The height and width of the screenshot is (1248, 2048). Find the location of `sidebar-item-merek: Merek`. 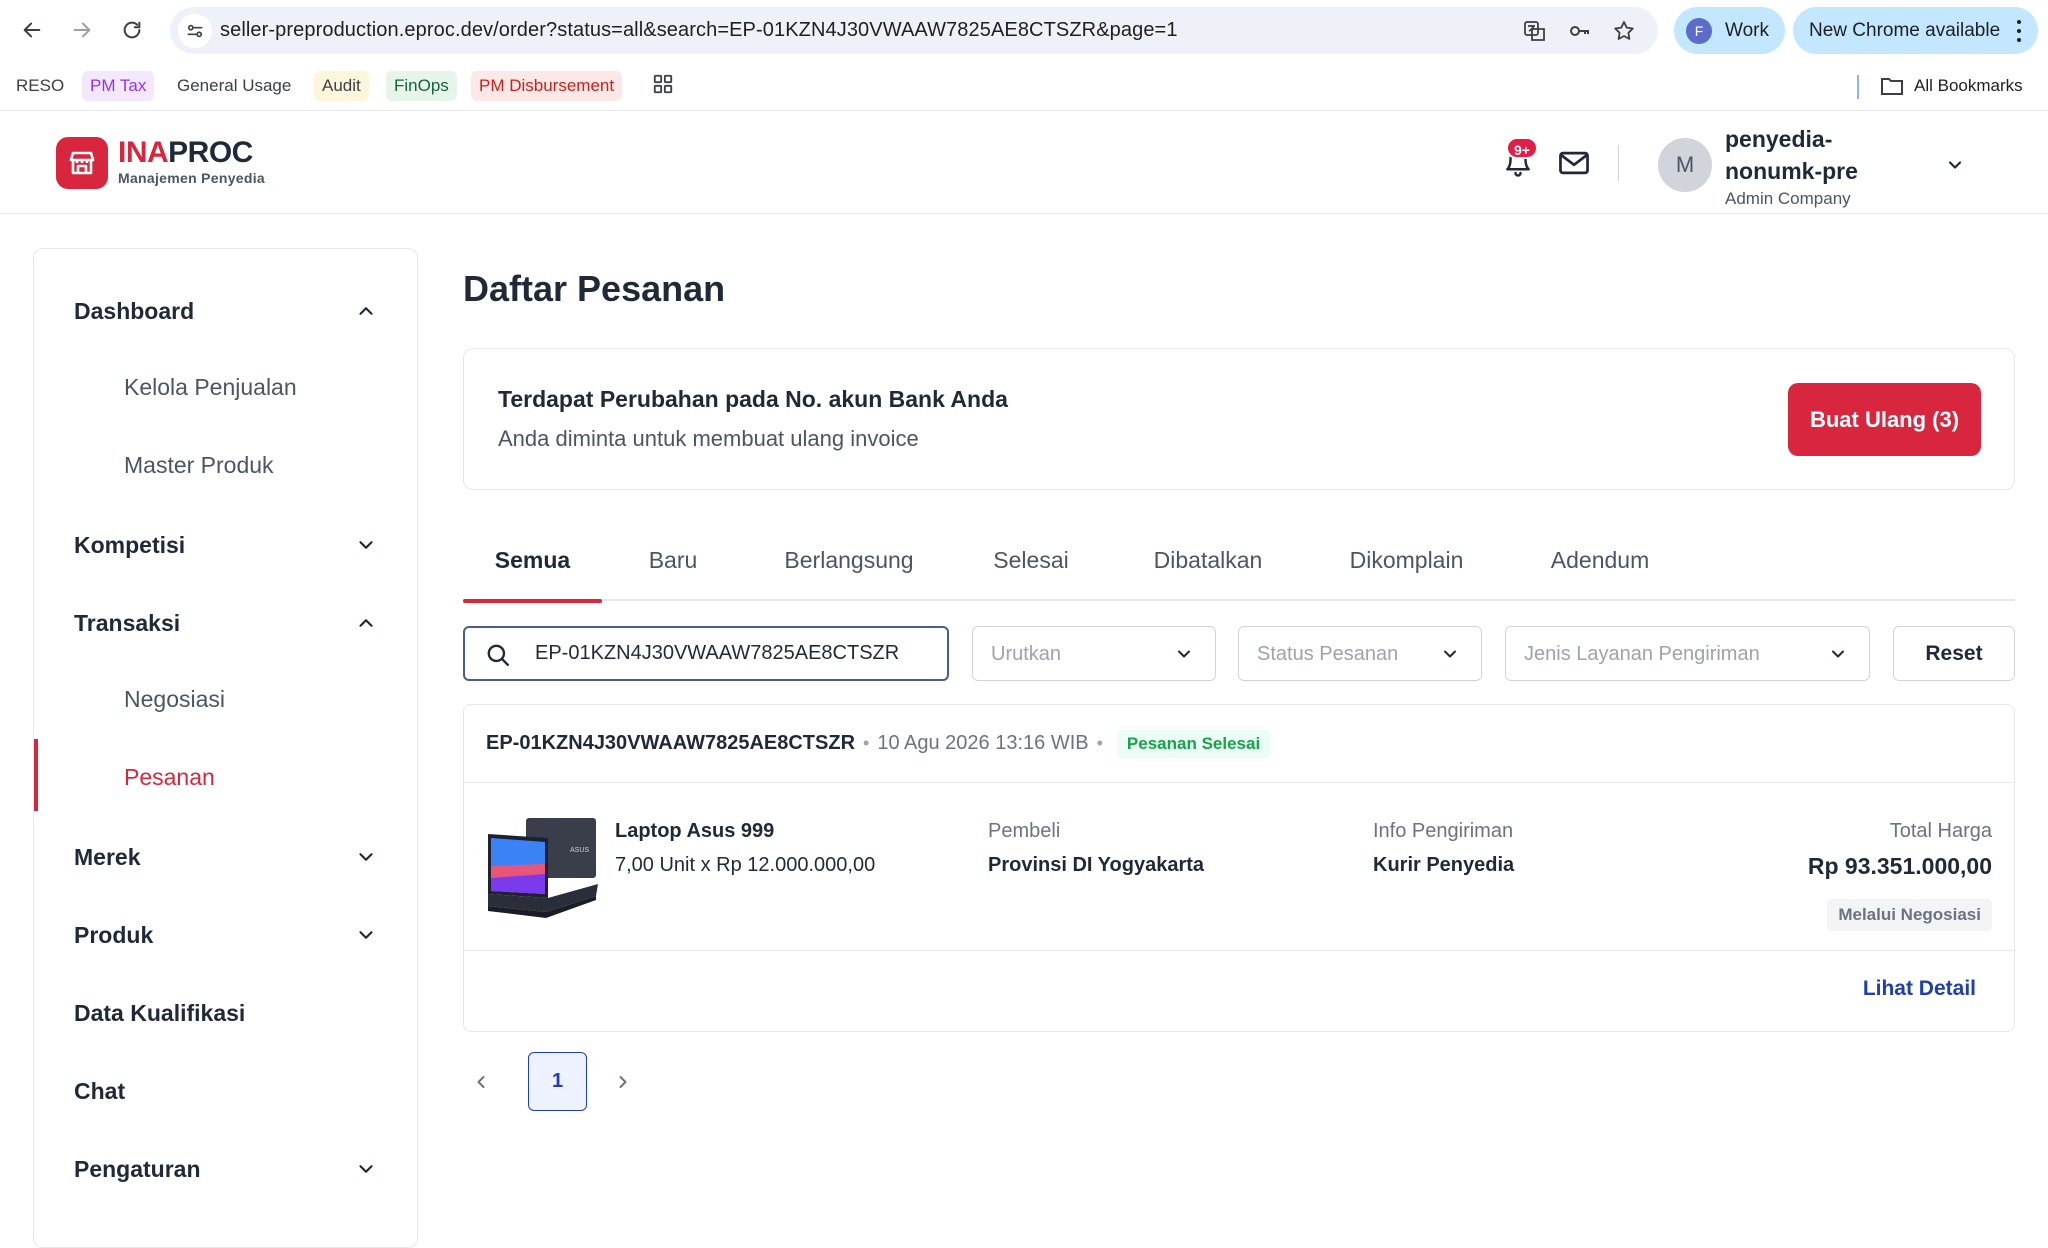

sidebar-item-merek: Merek is located at coordinates (225, 857).